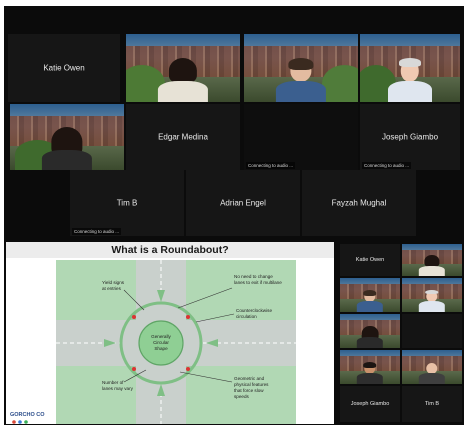  Describe the element at coordinates (249, 390) in the screenshot. I see `label-geometric-3: that force slow` at that location.